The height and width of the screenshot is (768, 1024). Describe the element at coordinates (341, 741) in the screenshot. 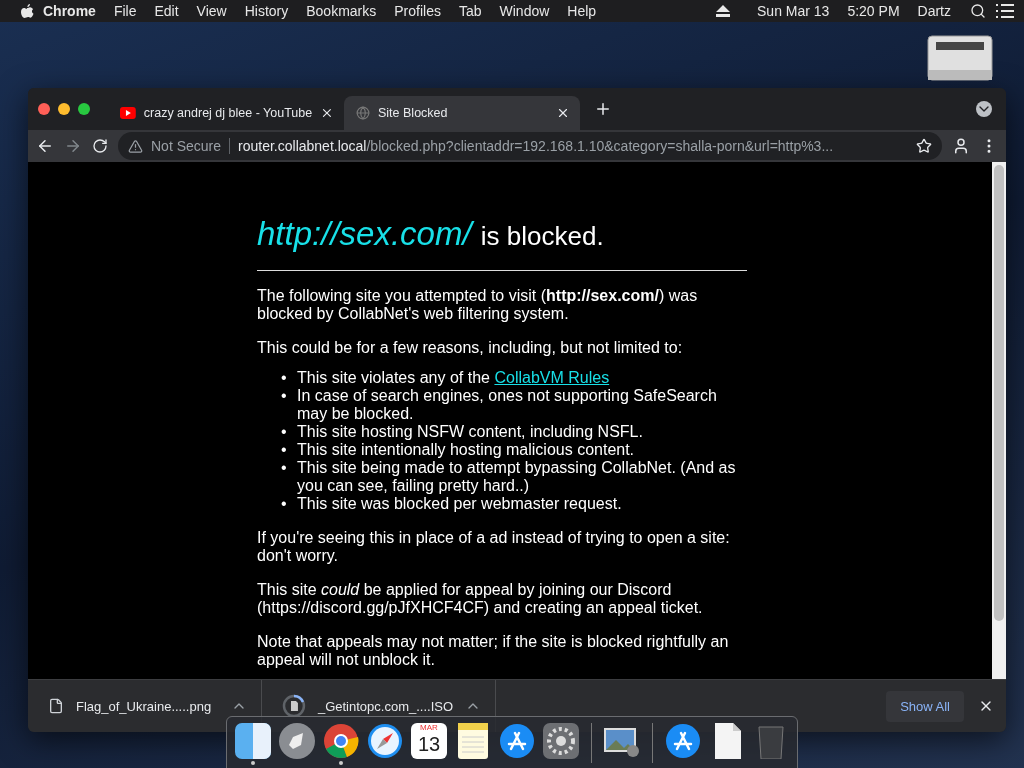

I see `browser-icon` at that location.